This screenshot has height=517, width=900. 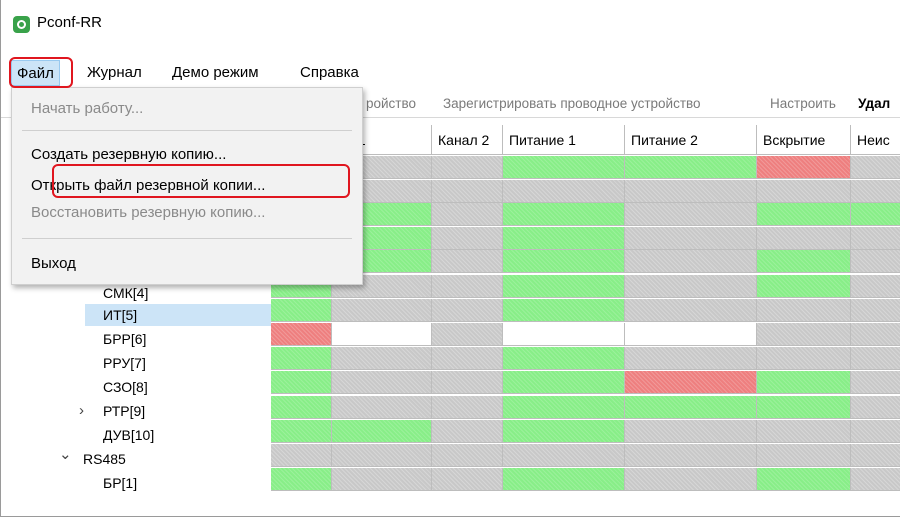 I want to click on column-header-power-1: Питание 1, so click(x=564, y=140).